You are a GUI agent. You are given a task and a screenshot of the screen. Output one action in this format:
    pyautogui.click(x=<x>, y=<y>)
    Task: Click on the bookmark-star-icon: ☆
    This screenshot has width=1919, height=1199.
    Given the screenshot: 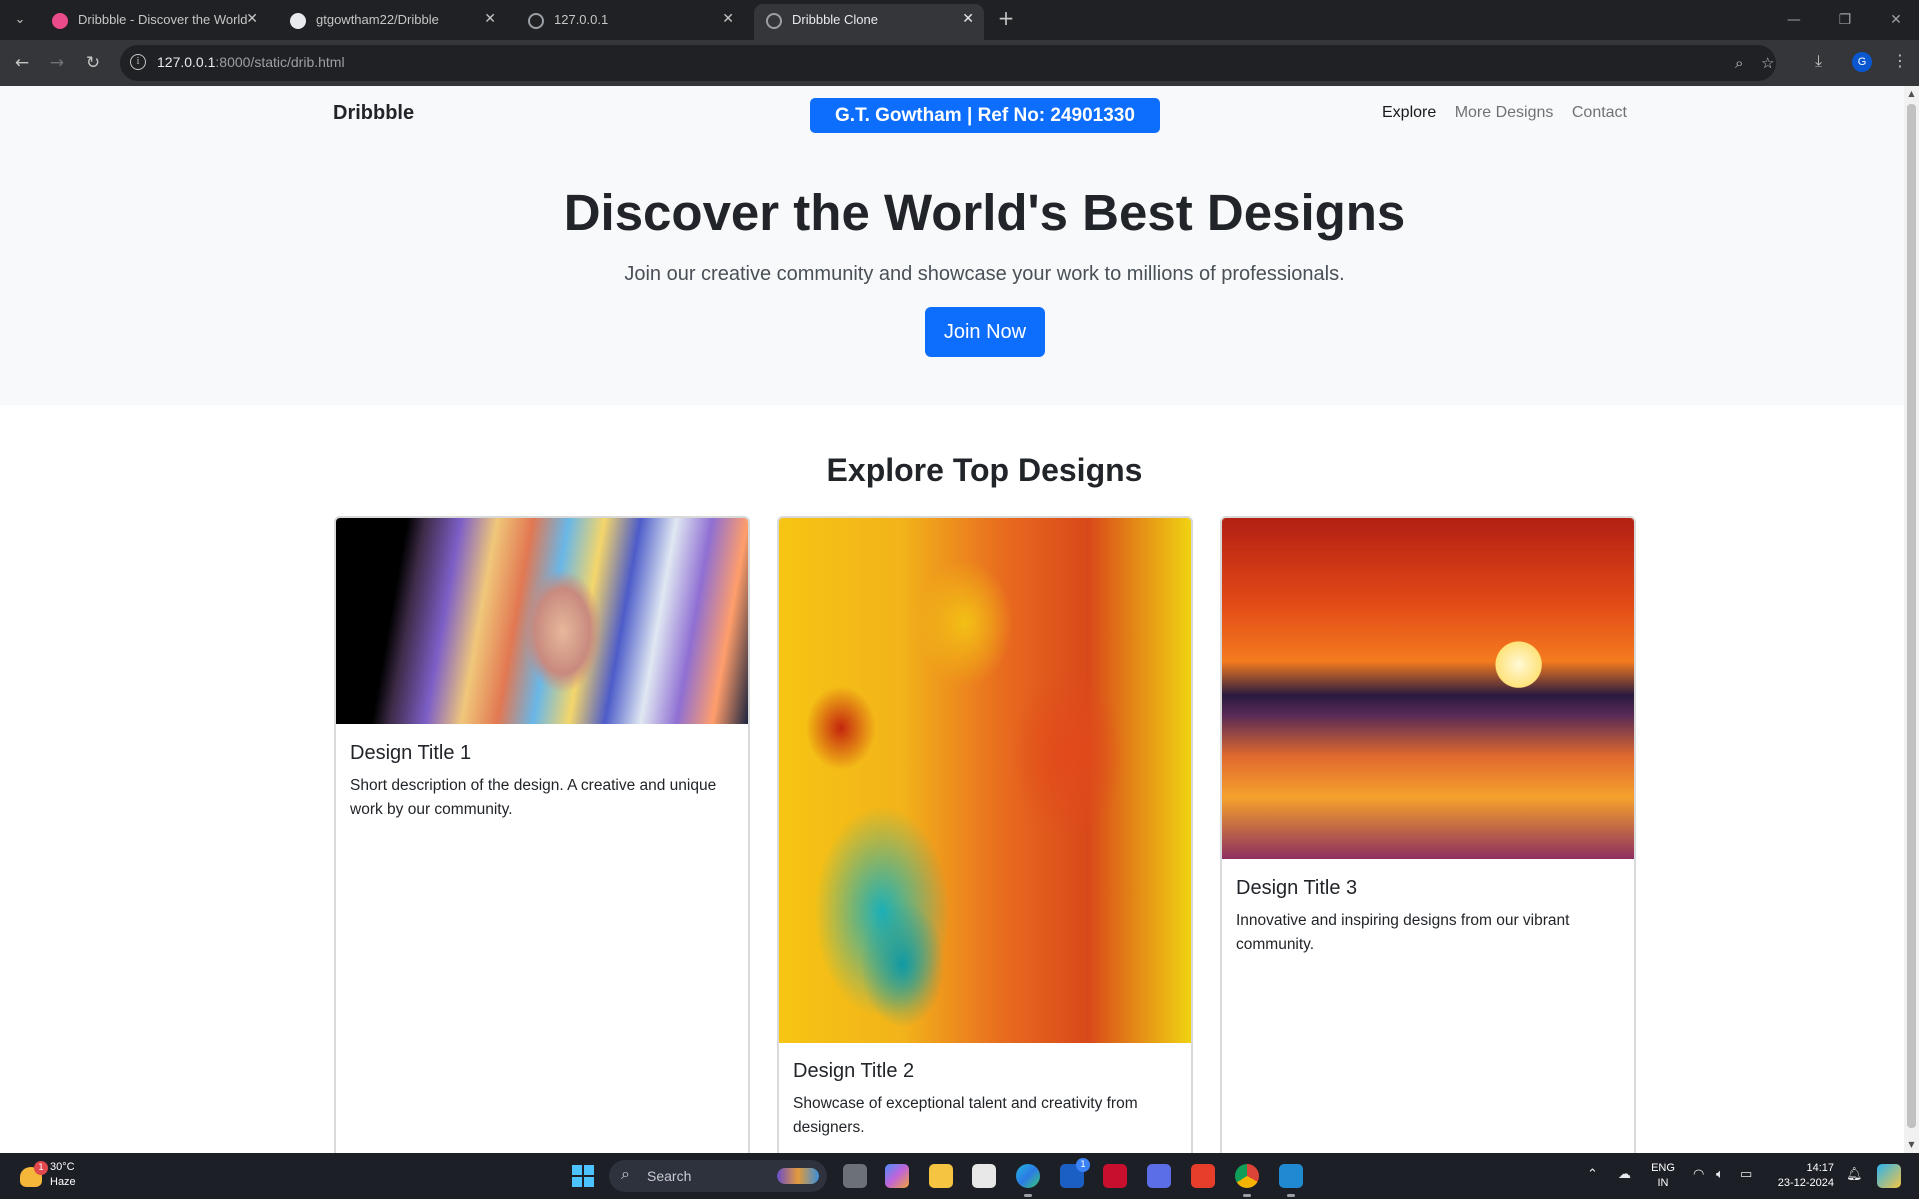 What is the action you would take?
    pyautogui.click(x=1767, y=63)
    